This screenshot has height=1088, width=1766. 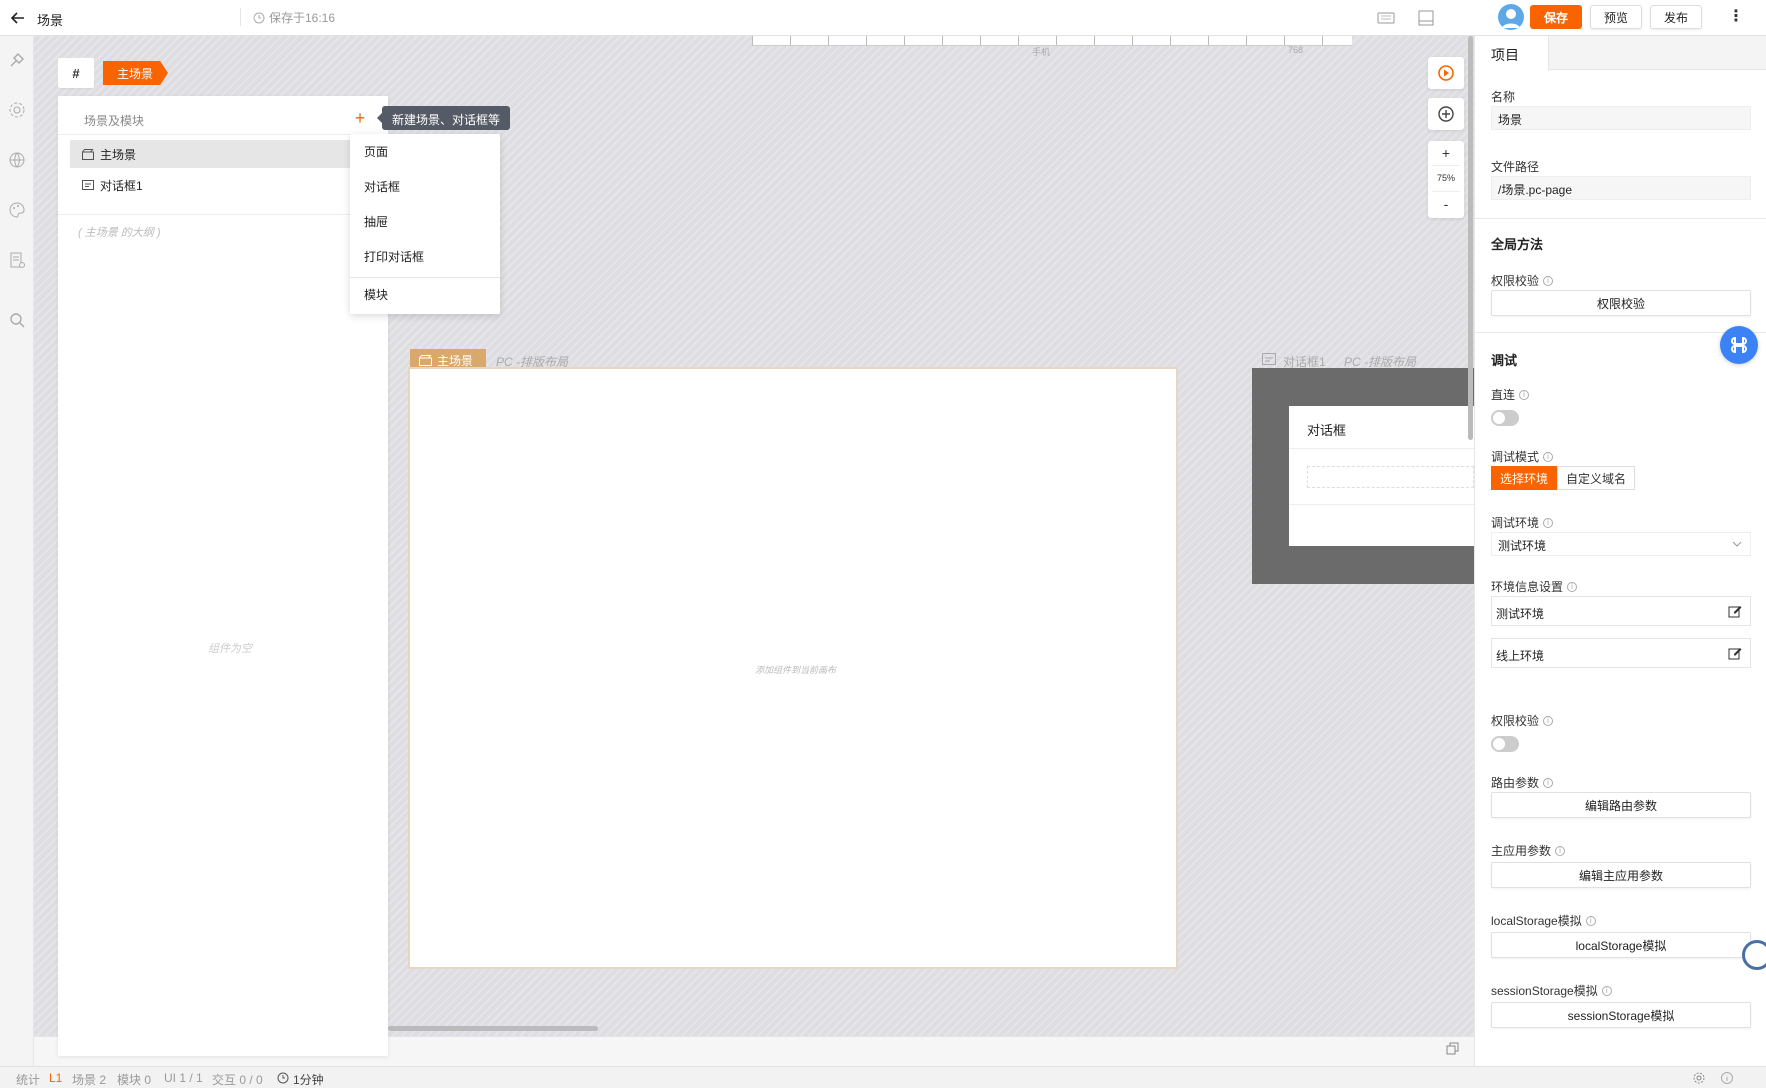 What do you see at coordinates (1505, 744) in the screenshot?
I see `auth-toggle` at bounding box center [1505, 744].